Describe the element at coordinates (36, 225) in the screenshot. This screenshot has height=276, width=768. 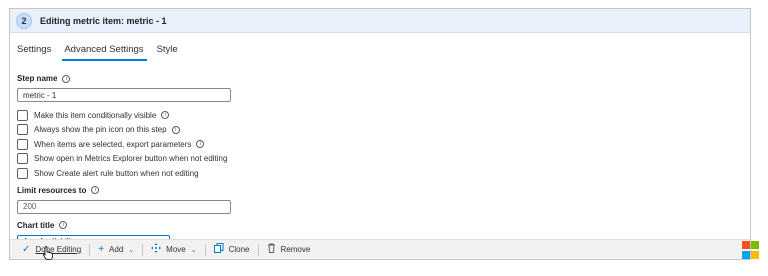
I see `chart-title-label: Chart title` at that location.